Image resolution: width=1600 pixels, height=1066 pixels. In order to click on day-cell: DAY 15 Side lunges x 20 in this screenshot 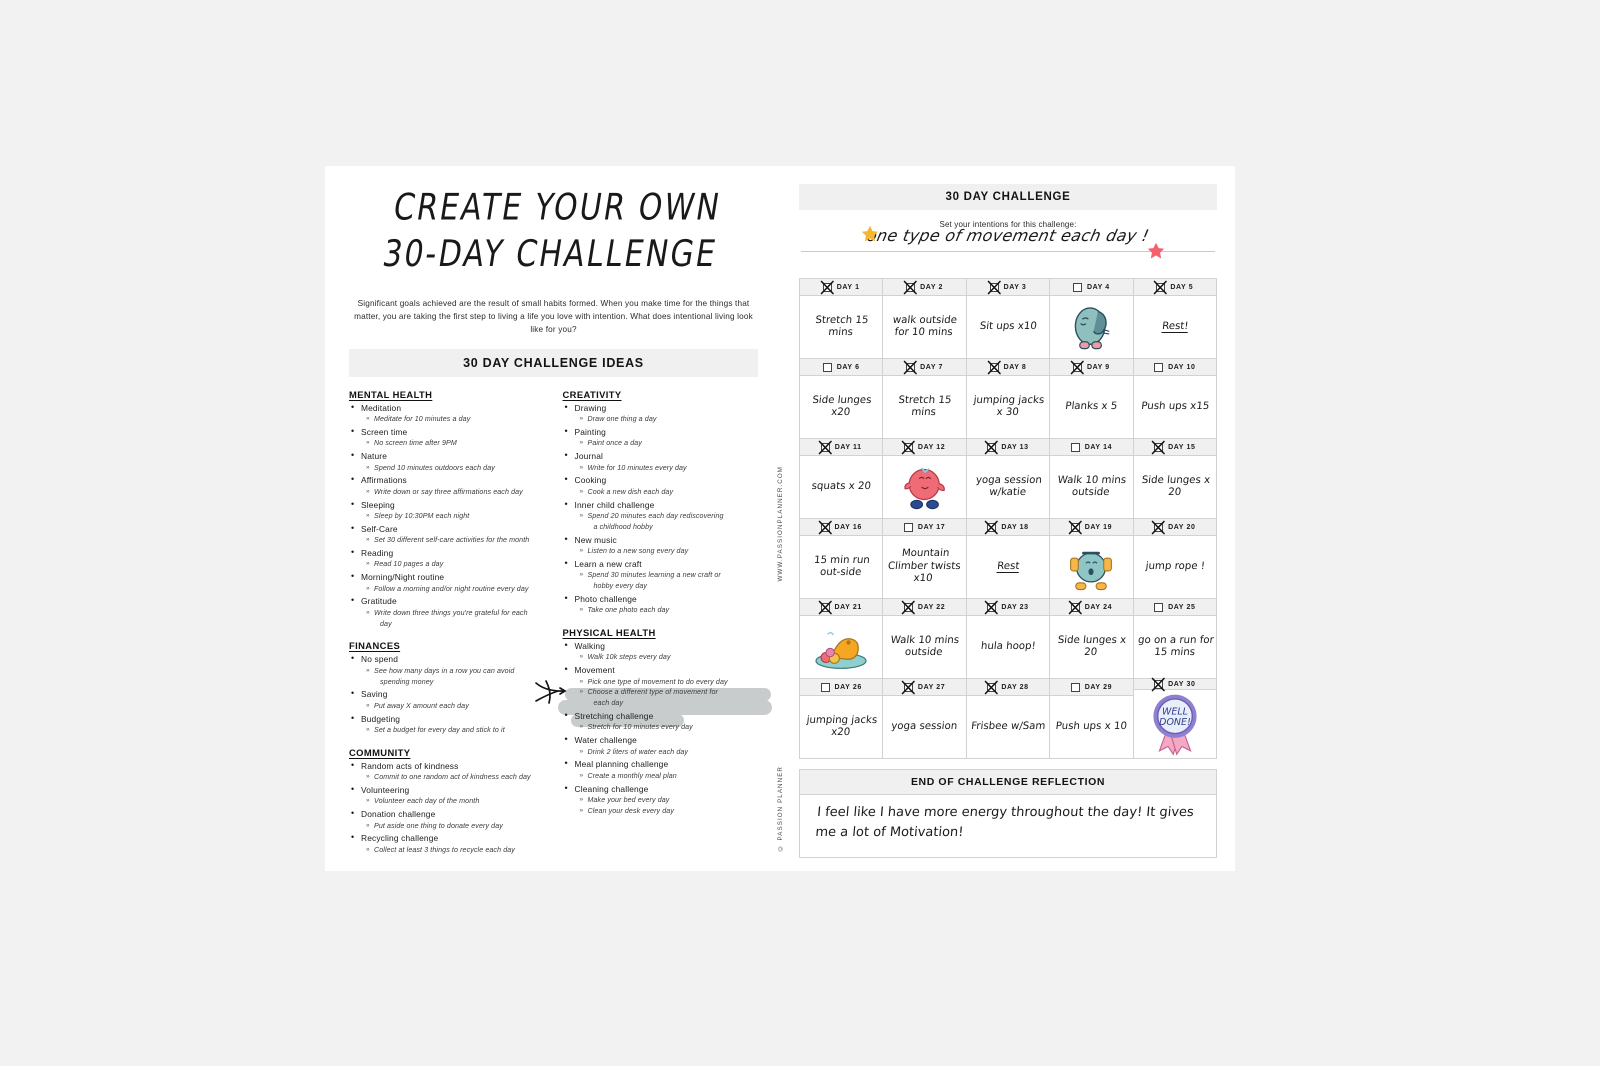, I will do `click(1175, 479)`.